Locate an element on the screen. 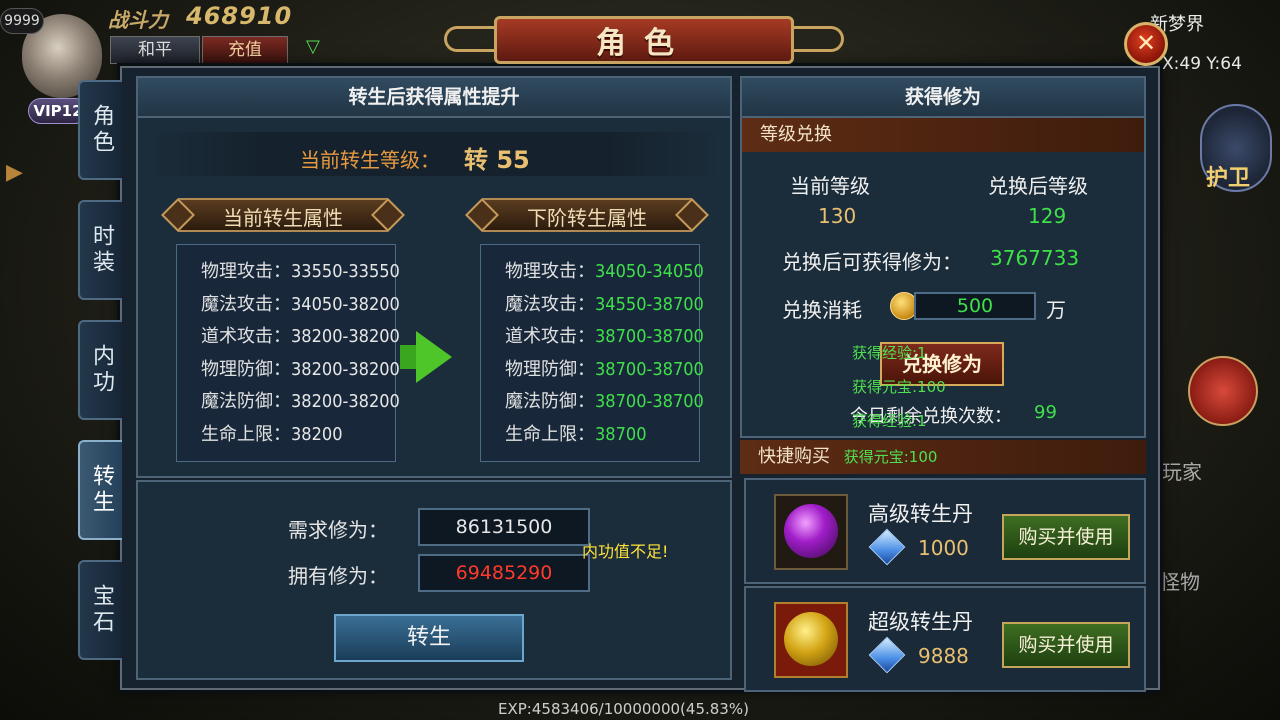 The width and height of the screenshot is (1280, 720). attr-row: 魔法攻击：34050-38200 is located at coordinates (300, 306).